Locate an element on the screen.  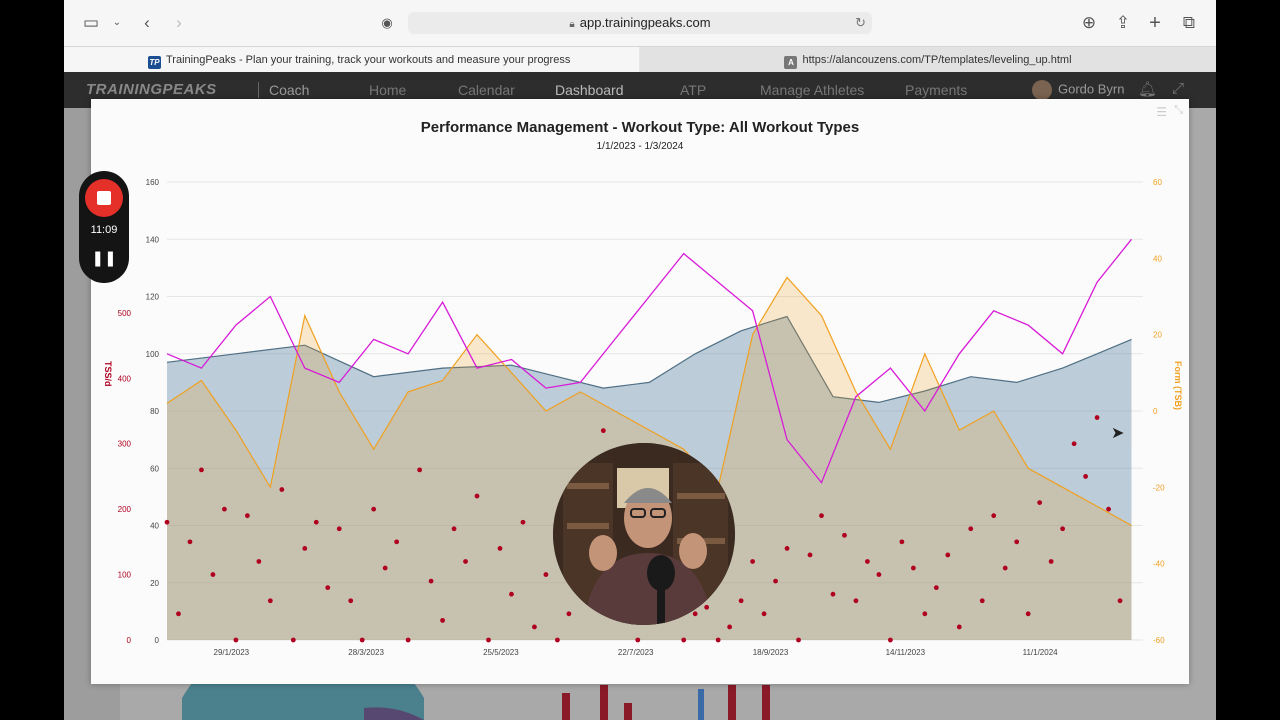
trainingpeaks-logo: TRAININGPEAKS is located at coordinates (151, 89).